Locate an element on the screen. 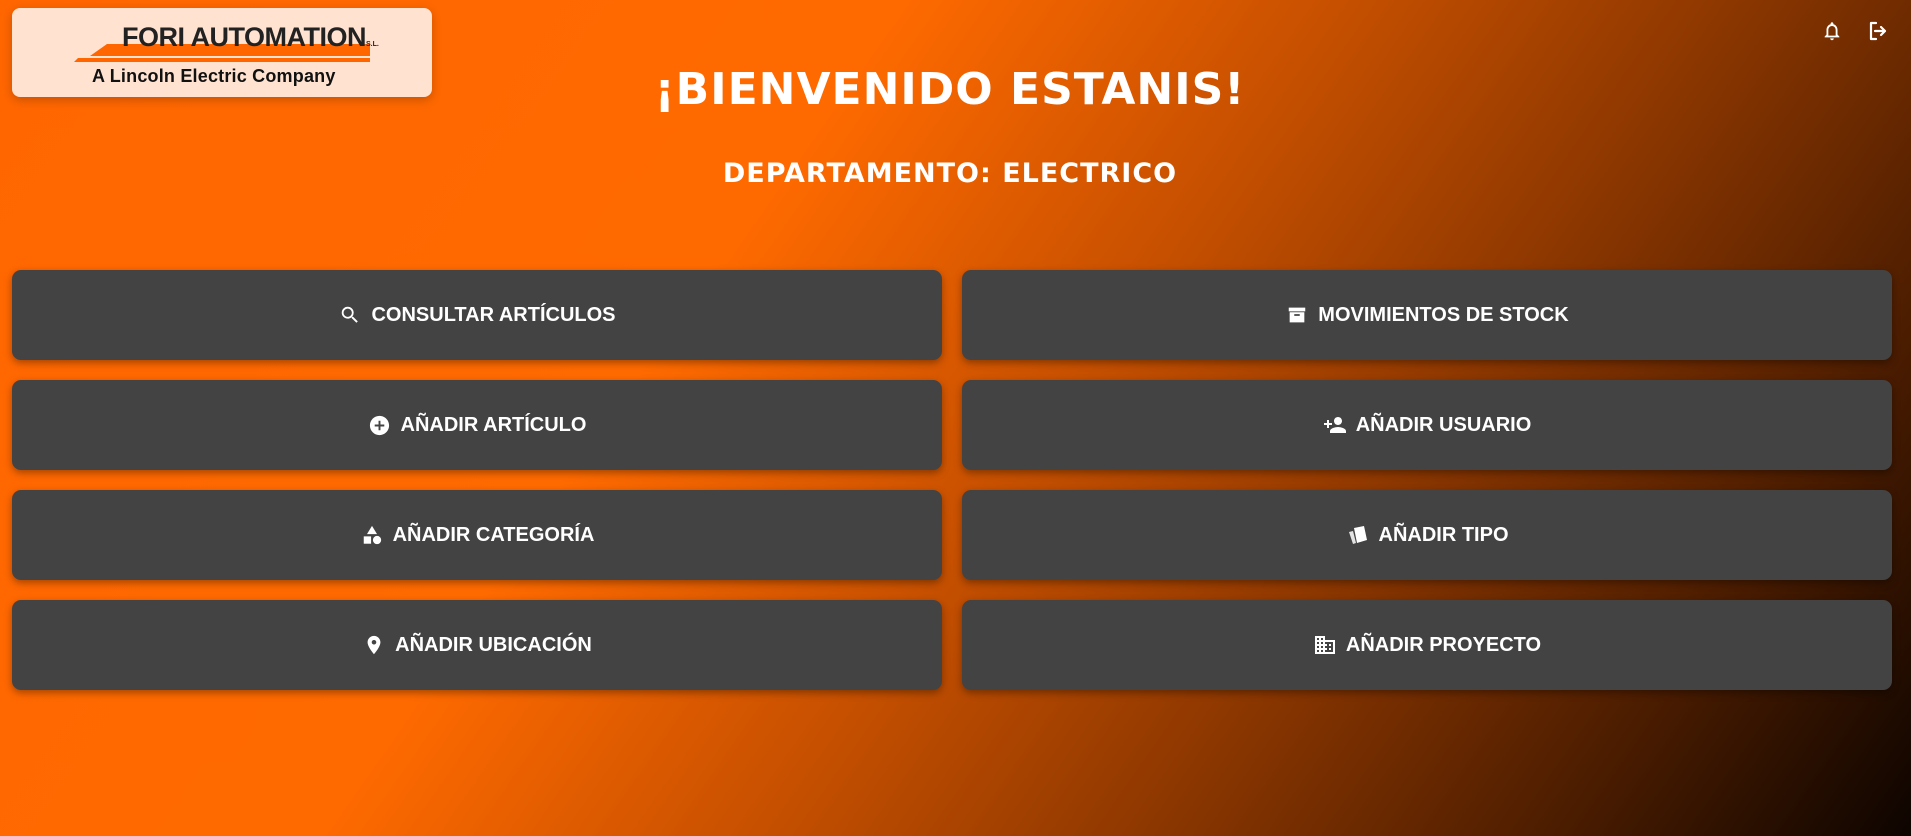  anadir-categoria-button: AÑADIR CATEGORÍA is located at coordinates (477, 535).